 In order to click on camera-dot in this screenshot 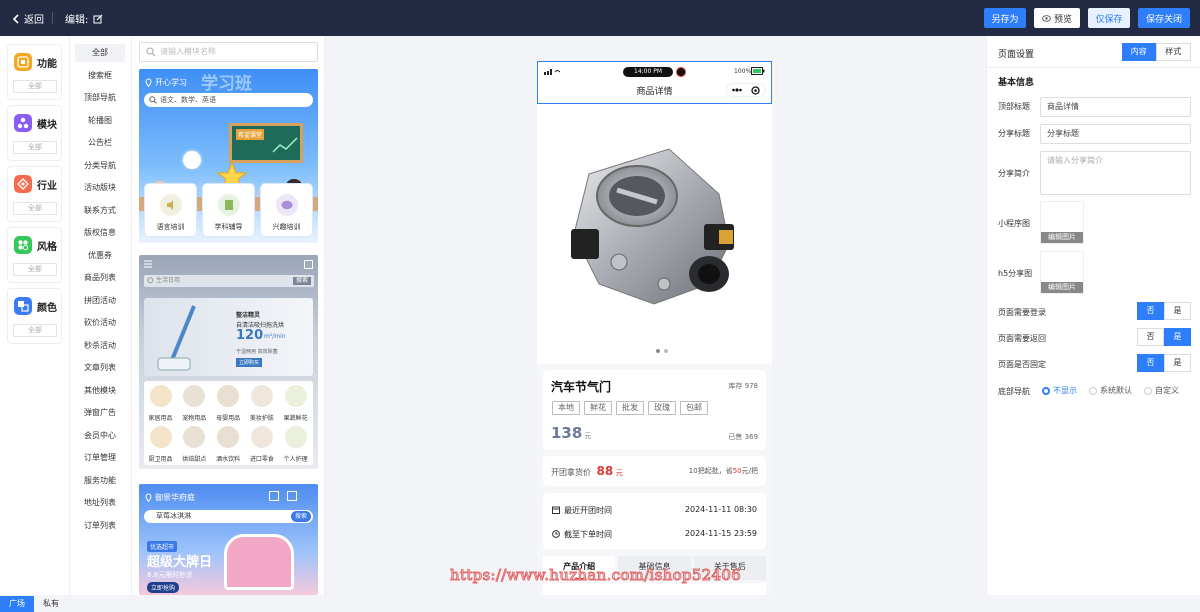, I will do `click(681, 72)`.